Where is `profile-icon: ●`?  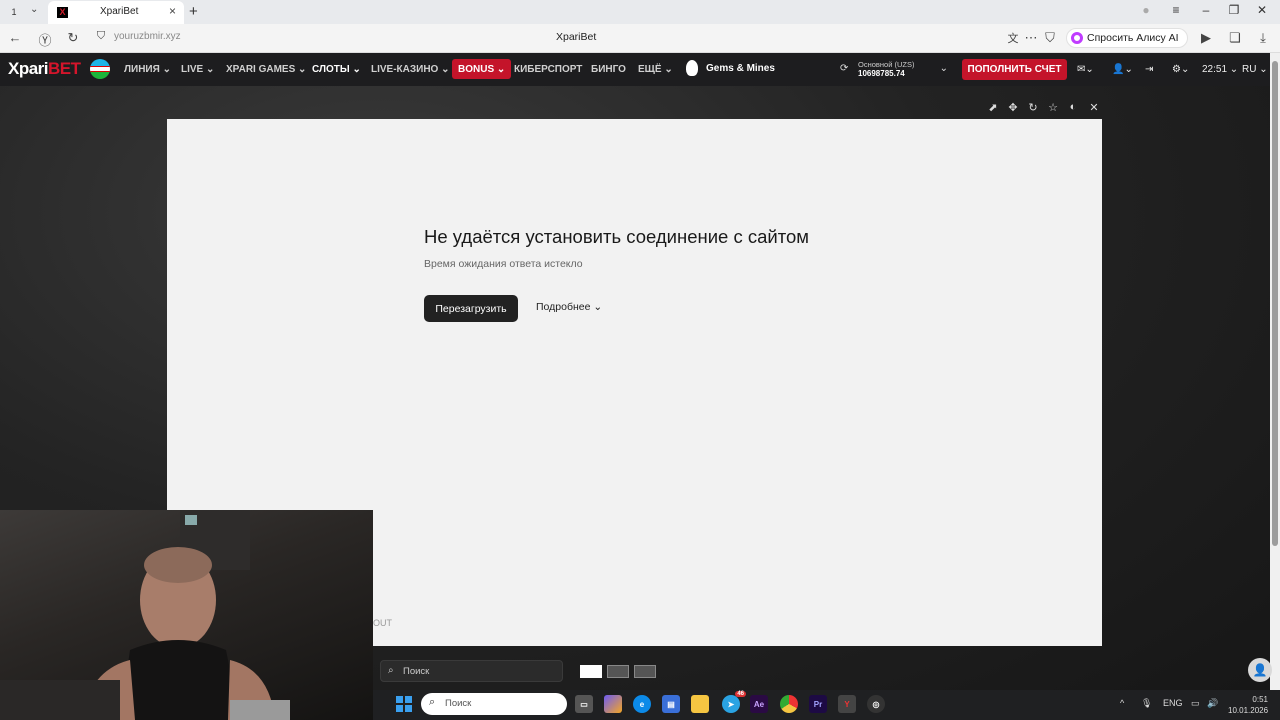 profile-icon: ● is located at coordinates (1146, 10).